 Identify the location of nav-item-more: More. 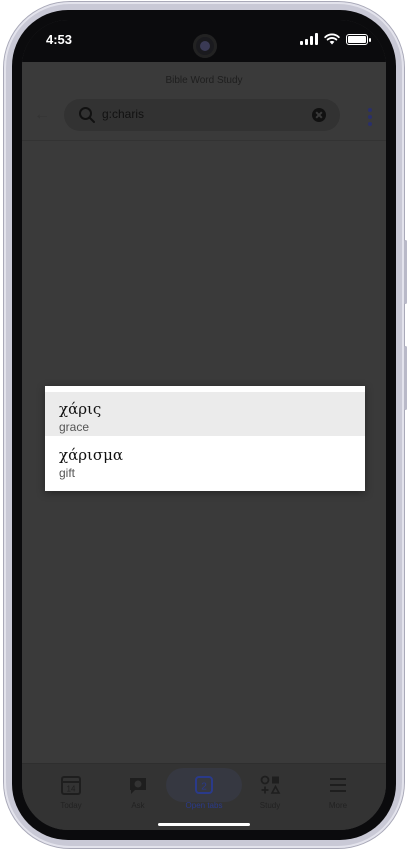
(338, 792).